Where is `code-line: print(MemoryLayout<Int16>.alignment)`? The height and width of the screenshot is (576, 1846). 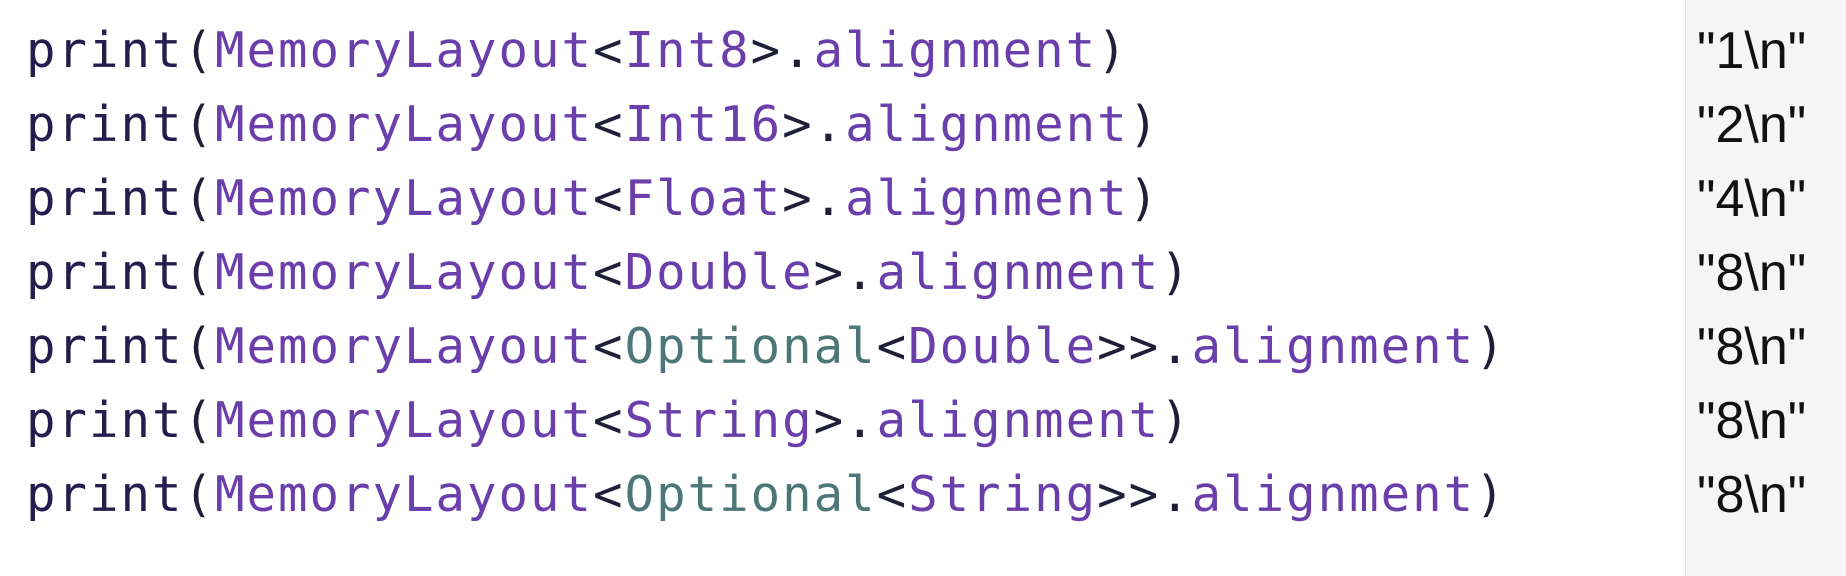
code-line: print(MemoryLayout<Int16>.alignment) is located at coordinates (593, 125).